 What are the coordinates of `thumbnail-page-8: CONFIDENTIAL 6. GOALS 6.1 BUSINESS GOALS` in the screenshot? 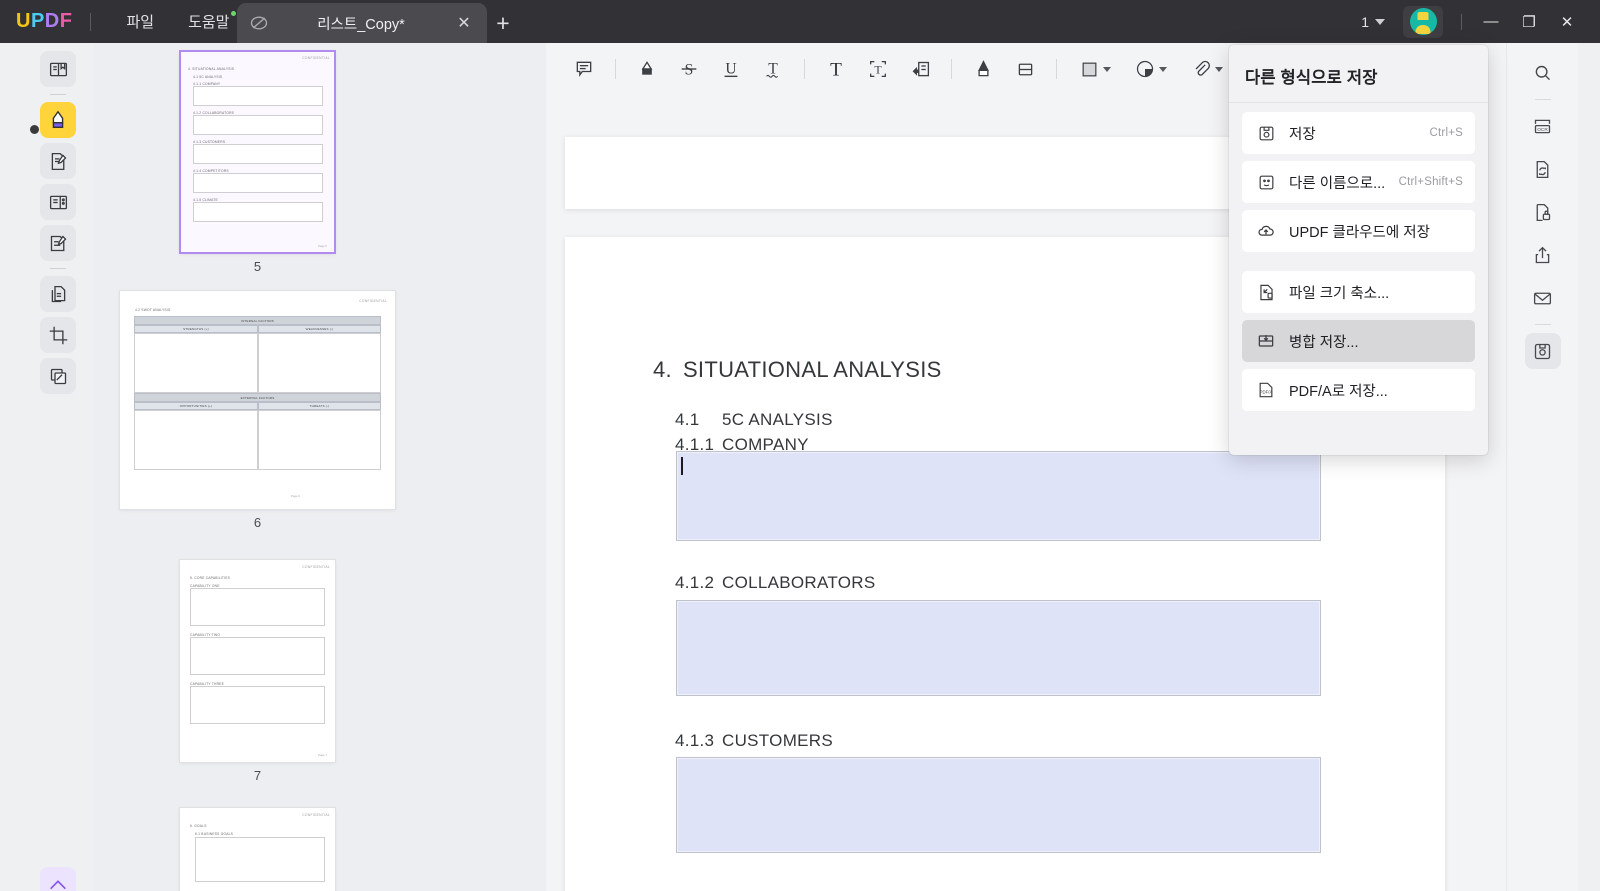 It's located at (257, 849).